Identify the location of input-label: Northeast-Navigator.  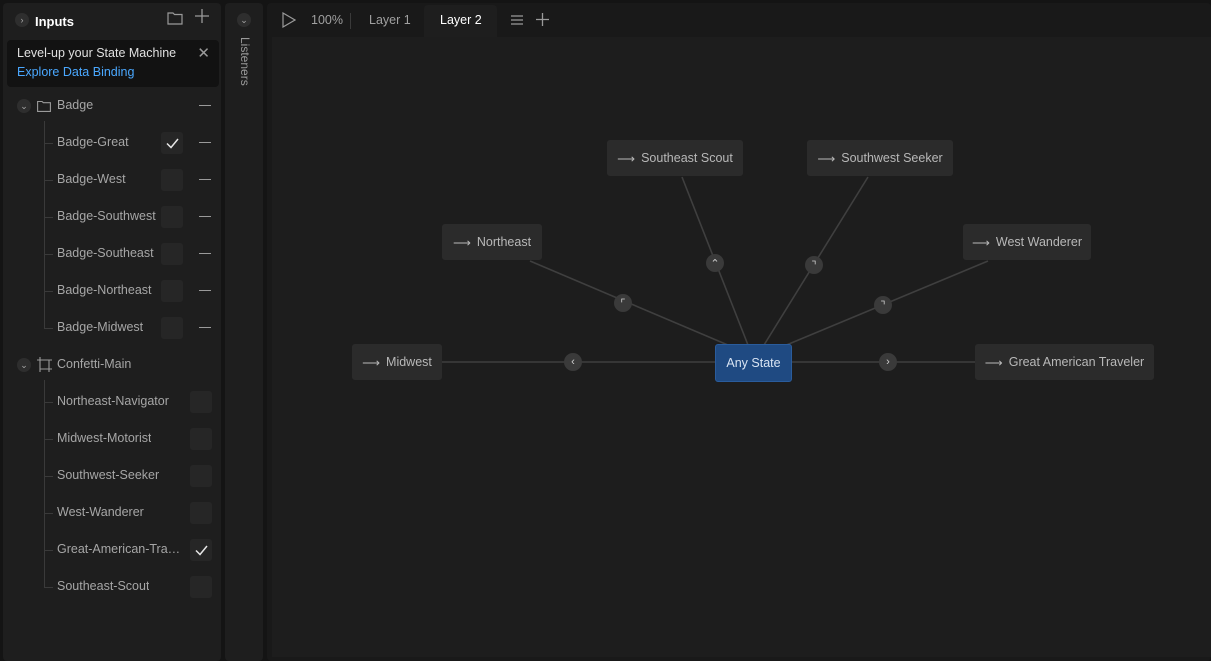
(113, 401).